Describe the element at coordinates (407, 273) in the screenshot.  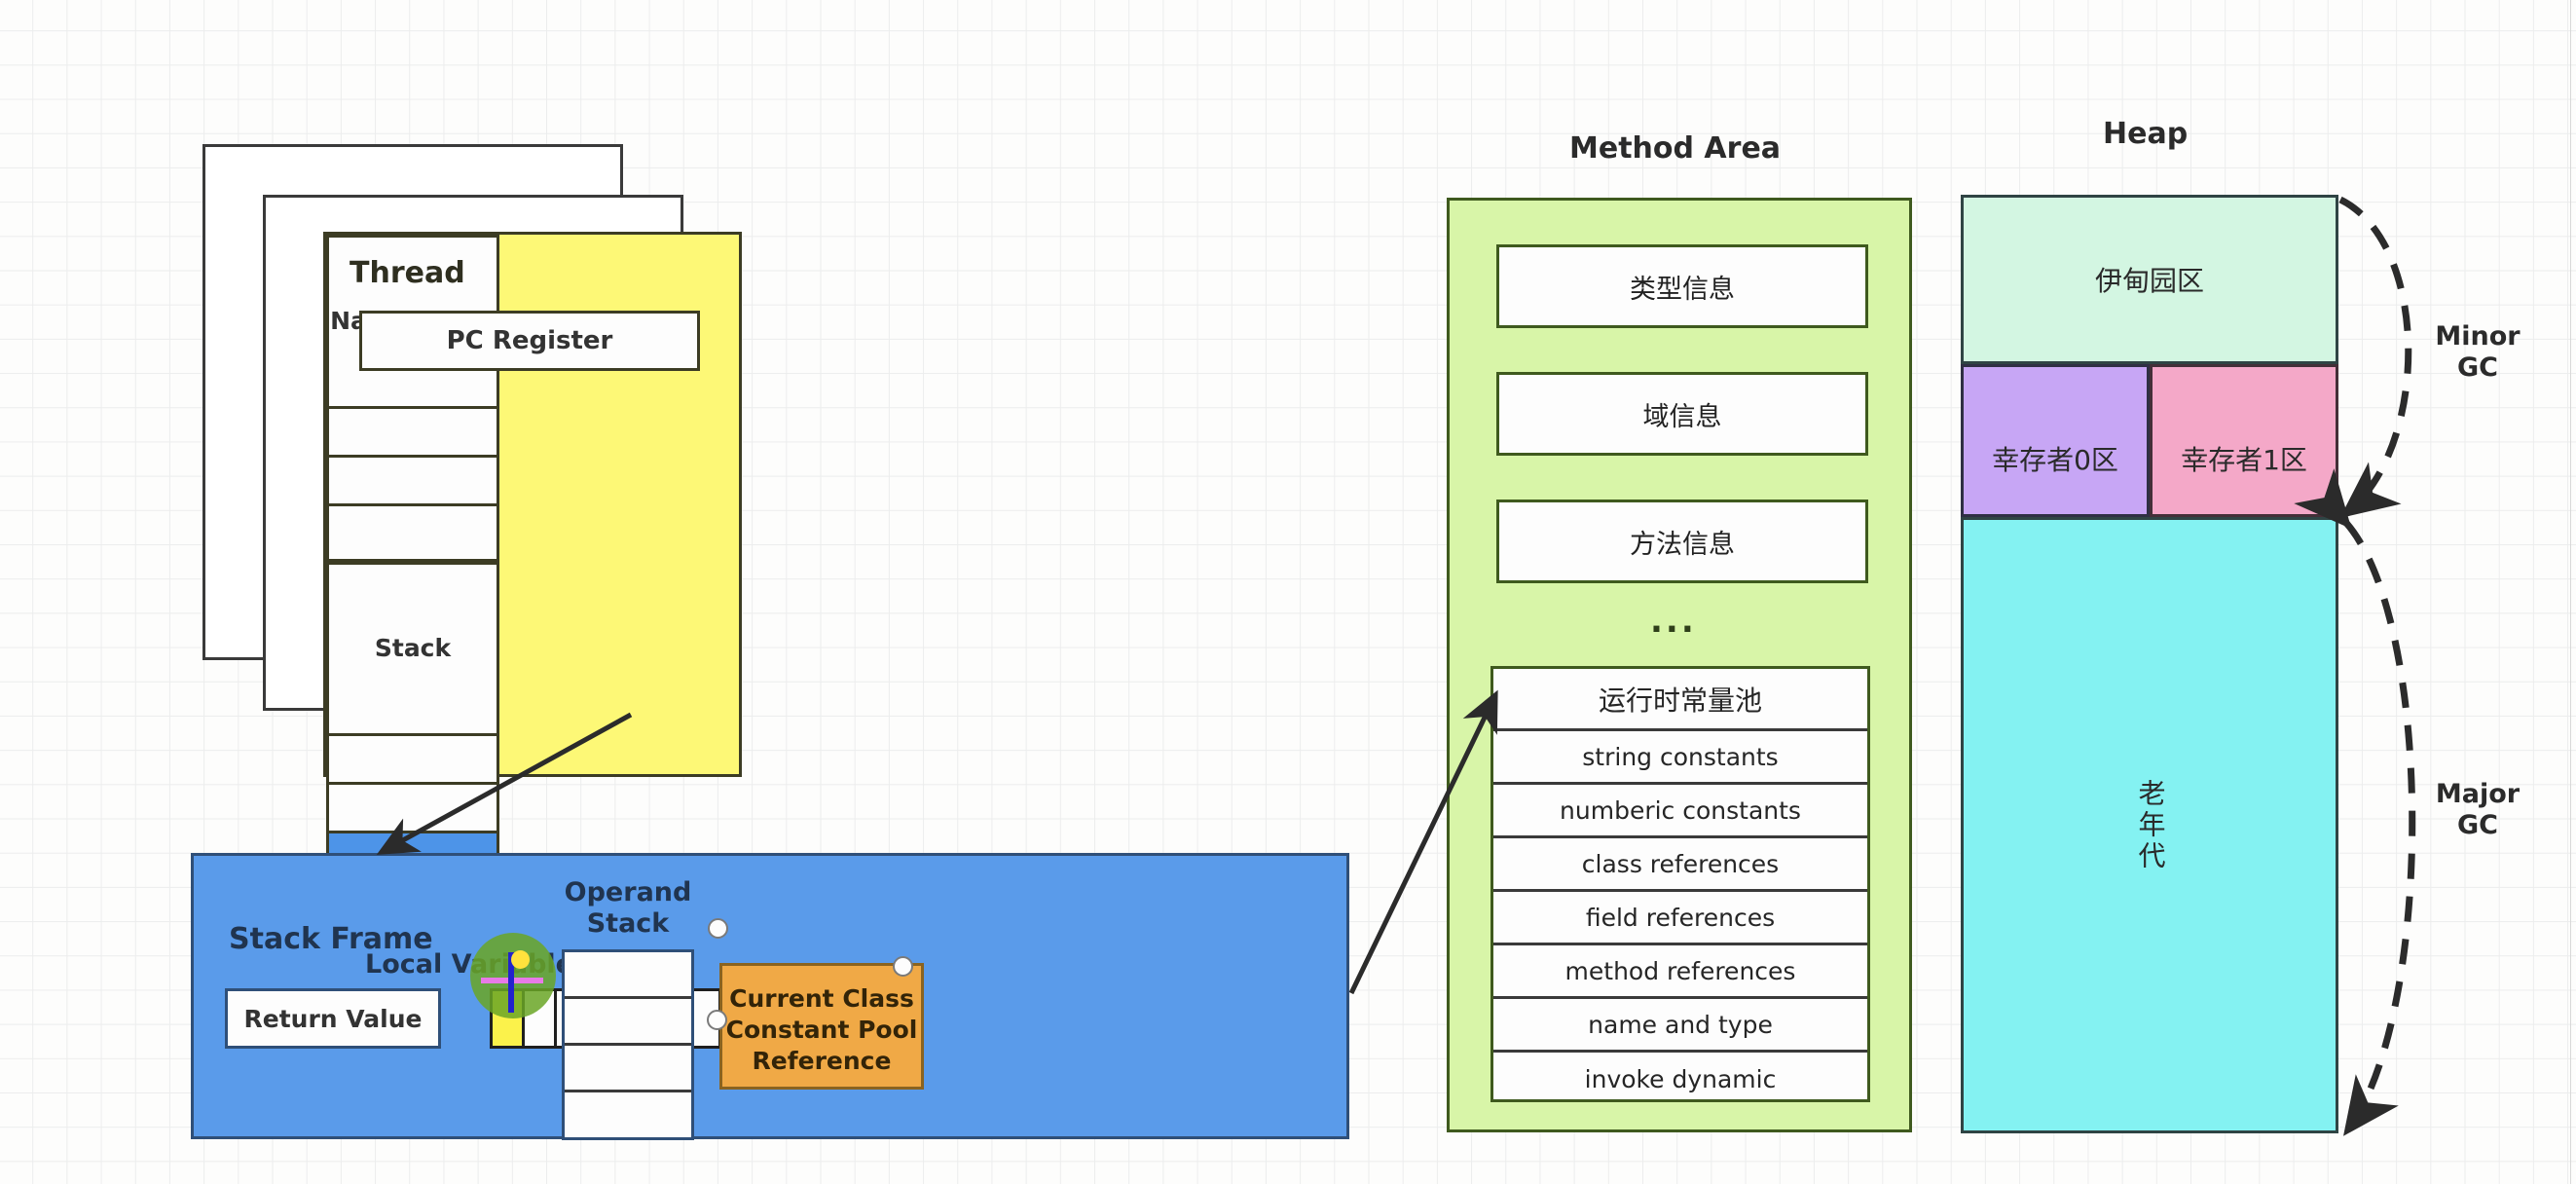
I see `thread-title: Thread` at that location.